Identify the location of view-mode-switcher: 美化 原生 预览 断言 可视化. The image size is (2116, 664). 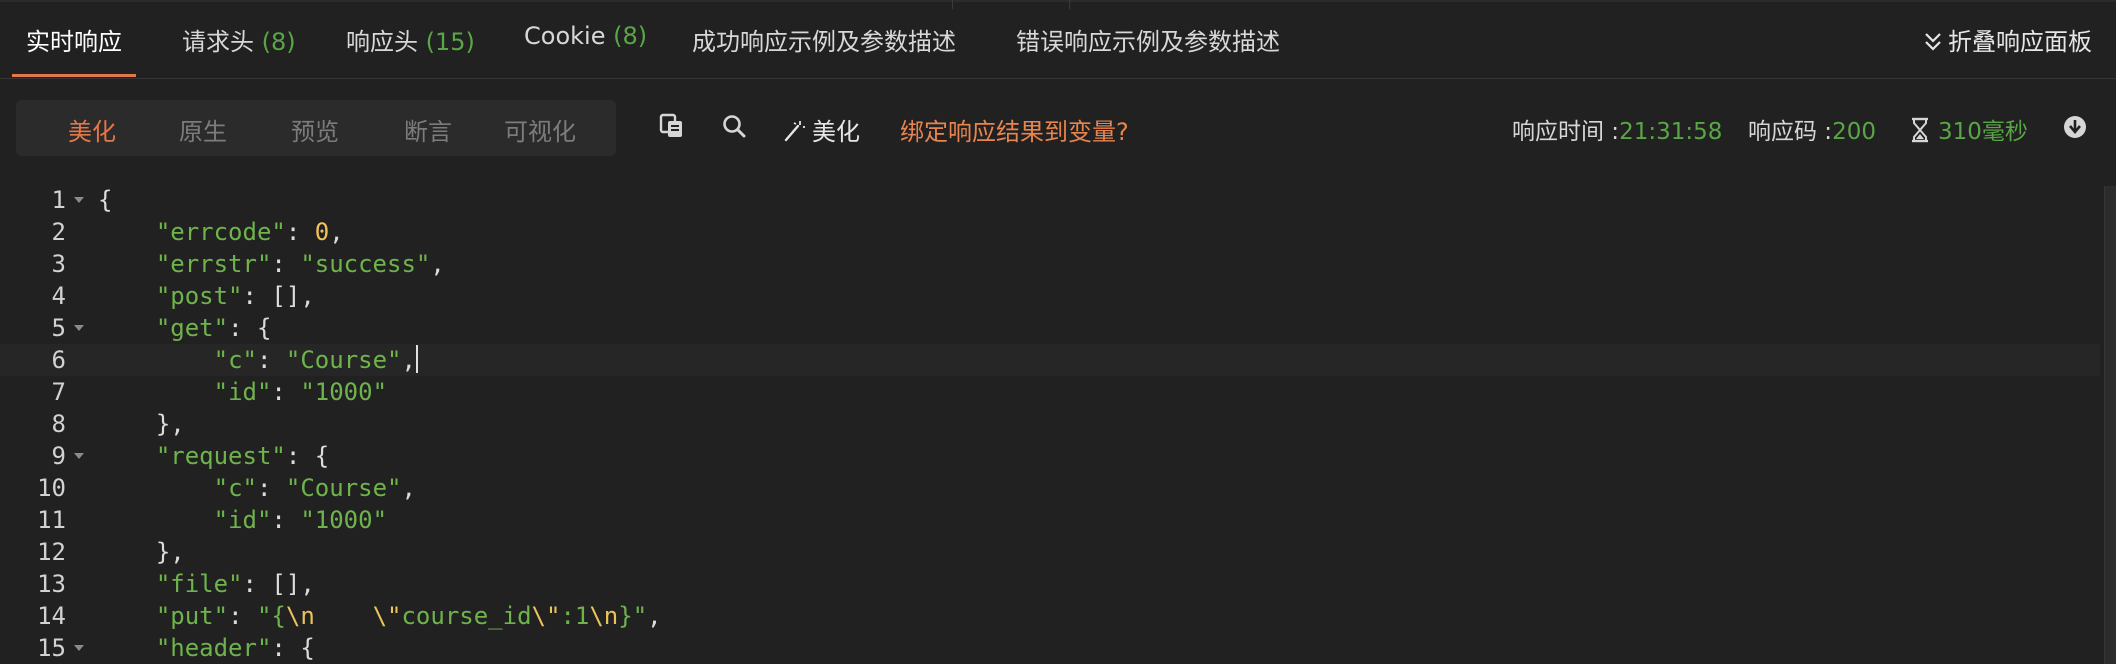
(316, 128).